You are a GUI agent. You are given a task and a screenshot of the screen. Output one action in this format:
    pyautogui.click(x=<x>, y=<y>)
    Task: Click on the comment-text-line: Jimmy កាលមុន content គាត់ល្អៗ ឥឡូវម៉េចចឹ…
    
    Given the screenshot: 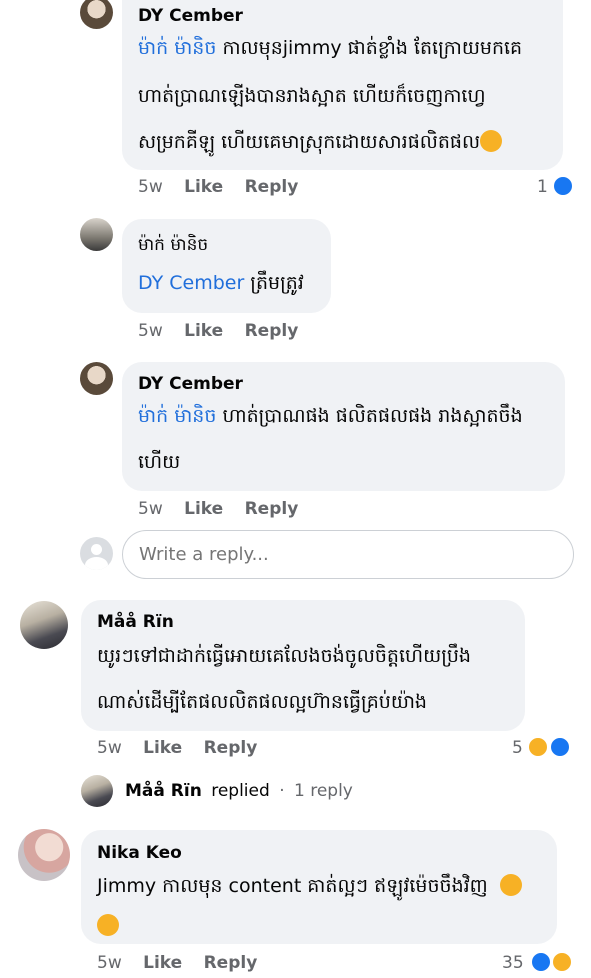 What is the action you would take?
    pyautogui.click(x=292, y=886)
    